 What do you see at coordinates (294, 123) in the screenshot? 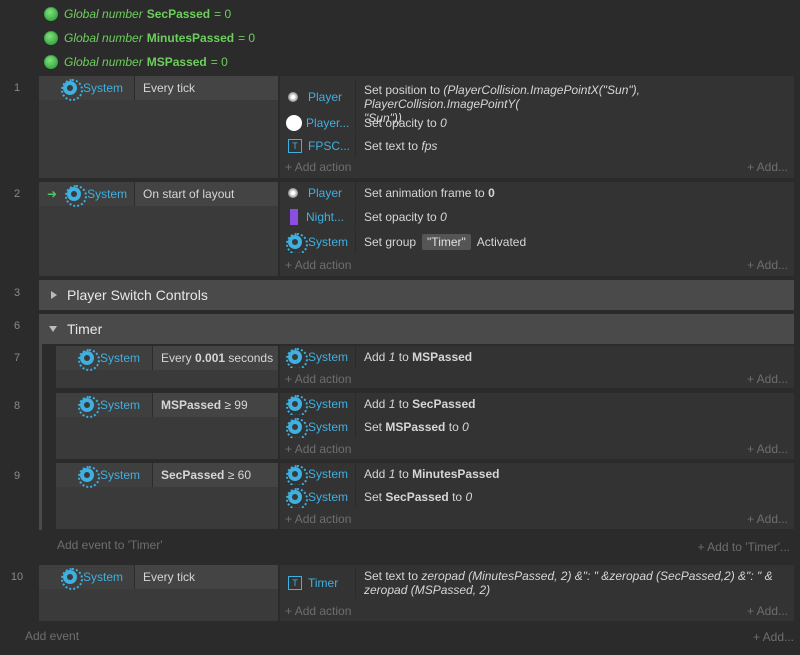
I see `circle-sprite-icon` at bounding box center [294, 123].